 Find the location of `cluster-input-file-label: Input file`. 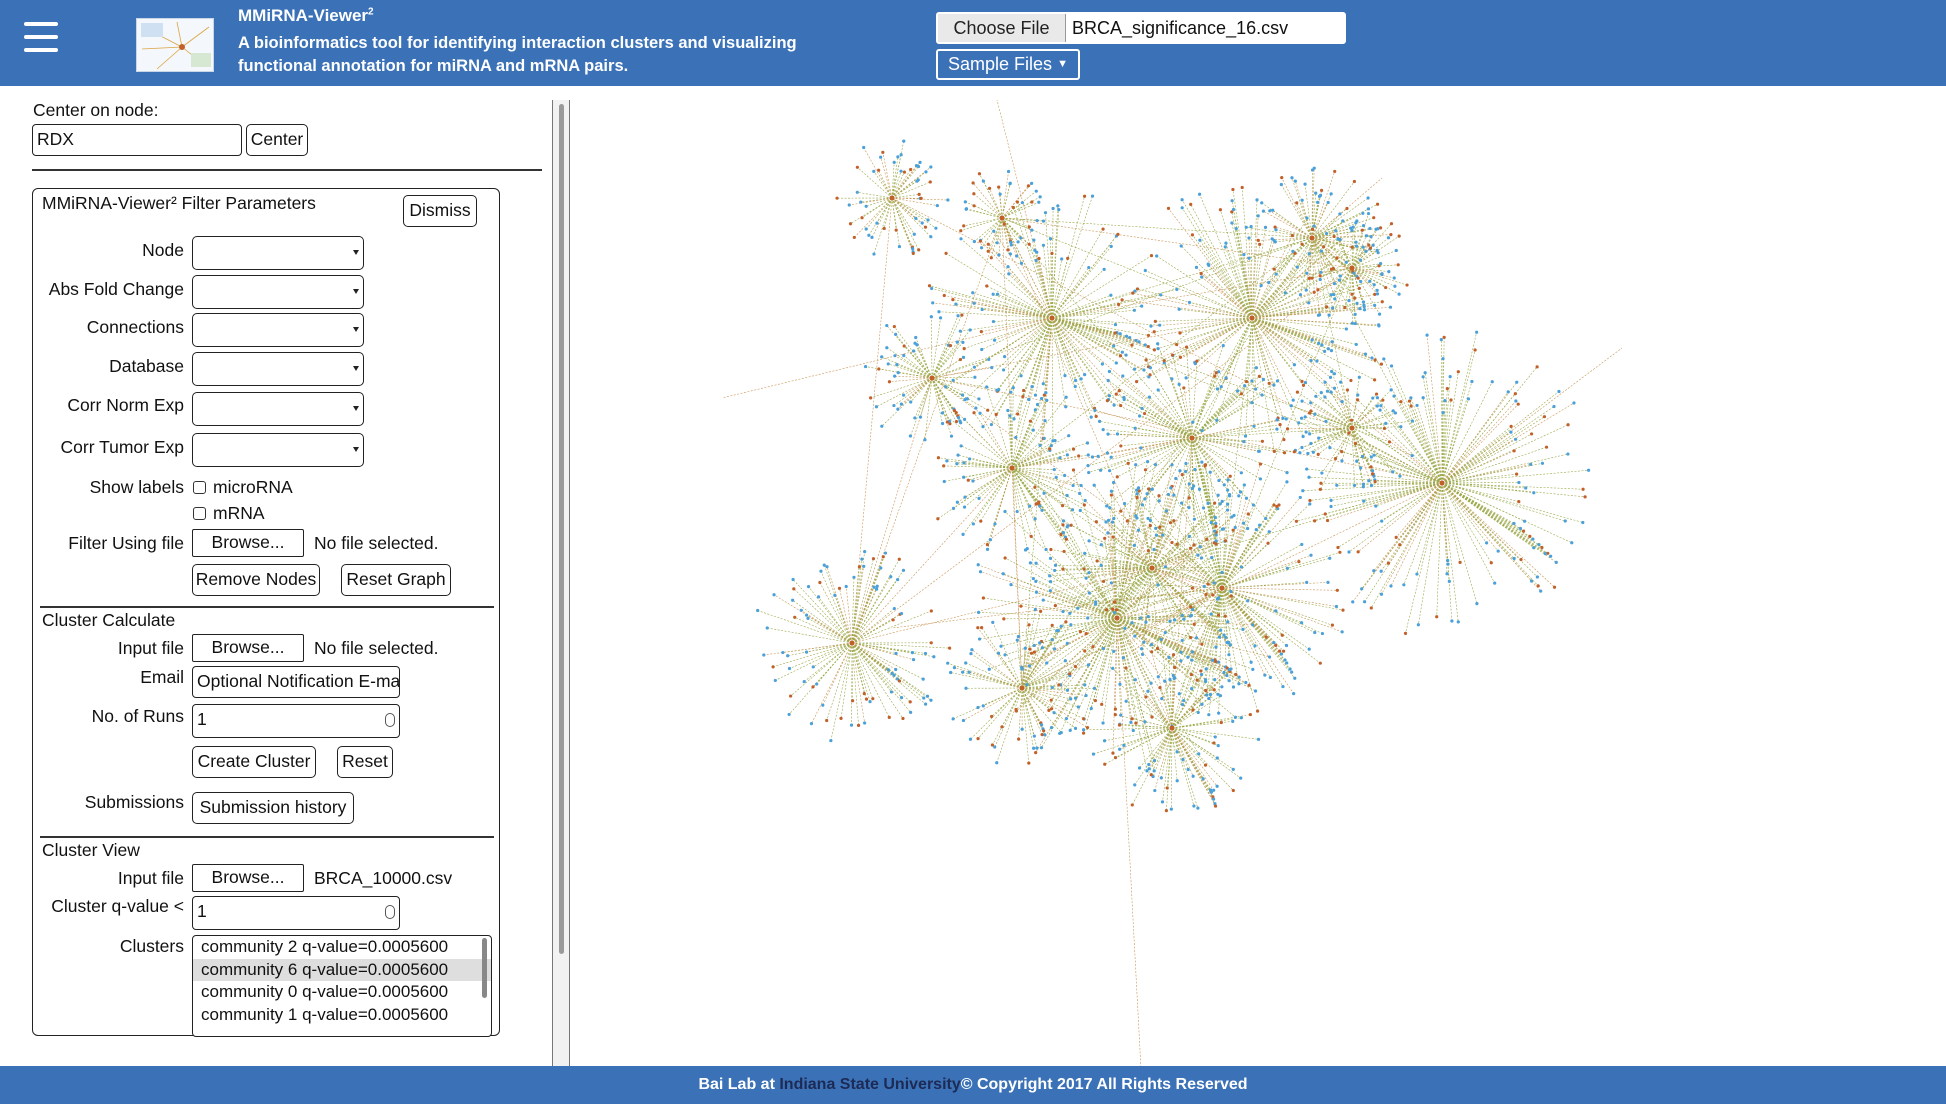

cluster-input-file-label: Input file is located at coordinates (150, 648).